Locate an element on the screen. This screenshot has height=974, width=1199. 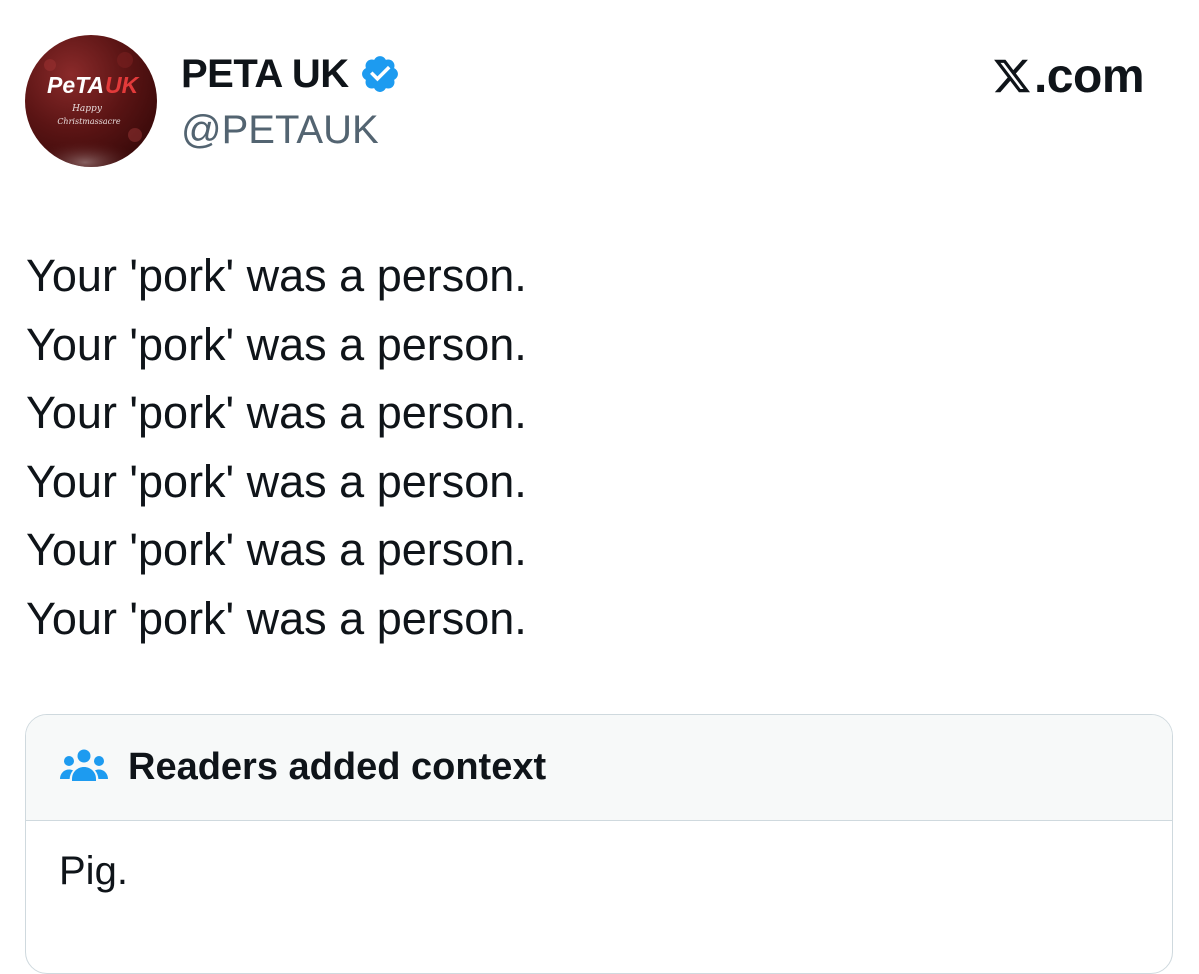
author-handle: @PETAUK is located at coordinates (280, 130).